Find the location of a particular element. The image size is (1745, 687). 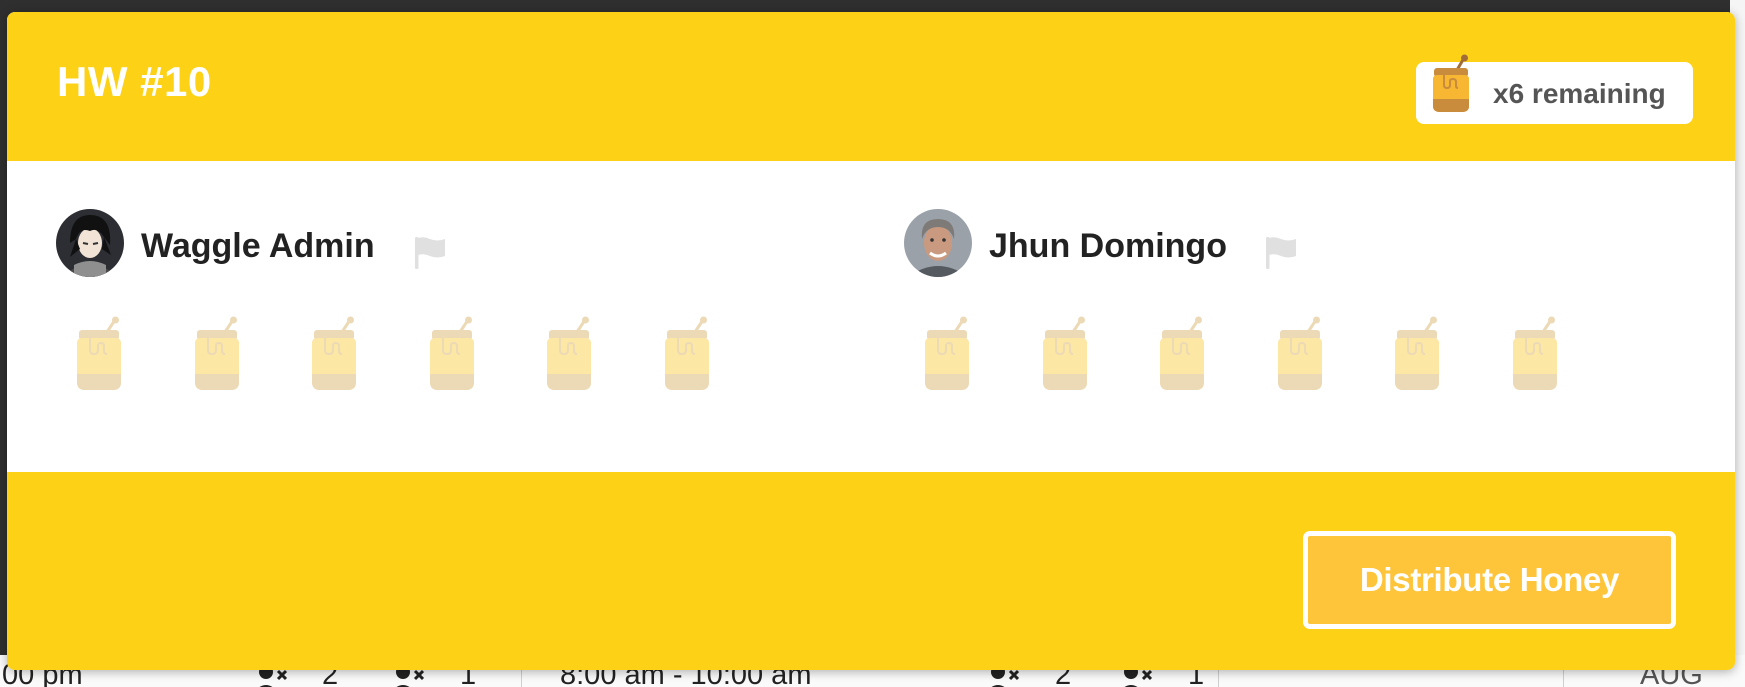

modal-title: HW #10 is located at coordinates (134, 81).